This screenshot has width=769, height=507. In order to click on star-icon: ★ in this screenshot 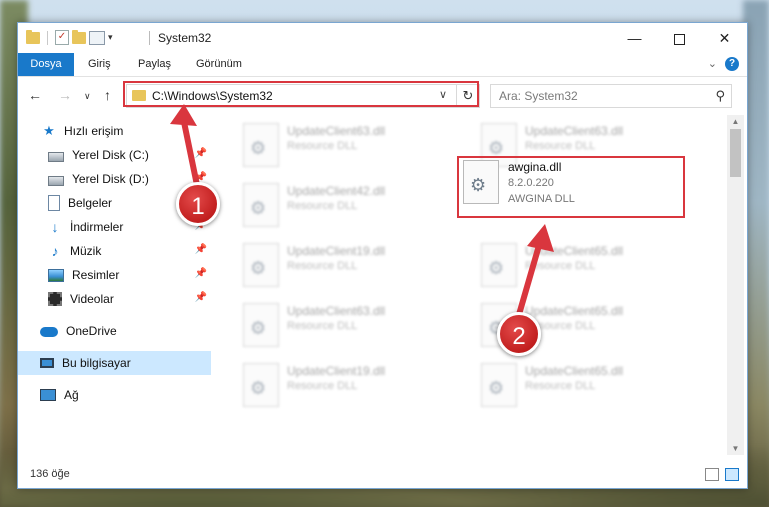, I will do `click(49, 130)`.